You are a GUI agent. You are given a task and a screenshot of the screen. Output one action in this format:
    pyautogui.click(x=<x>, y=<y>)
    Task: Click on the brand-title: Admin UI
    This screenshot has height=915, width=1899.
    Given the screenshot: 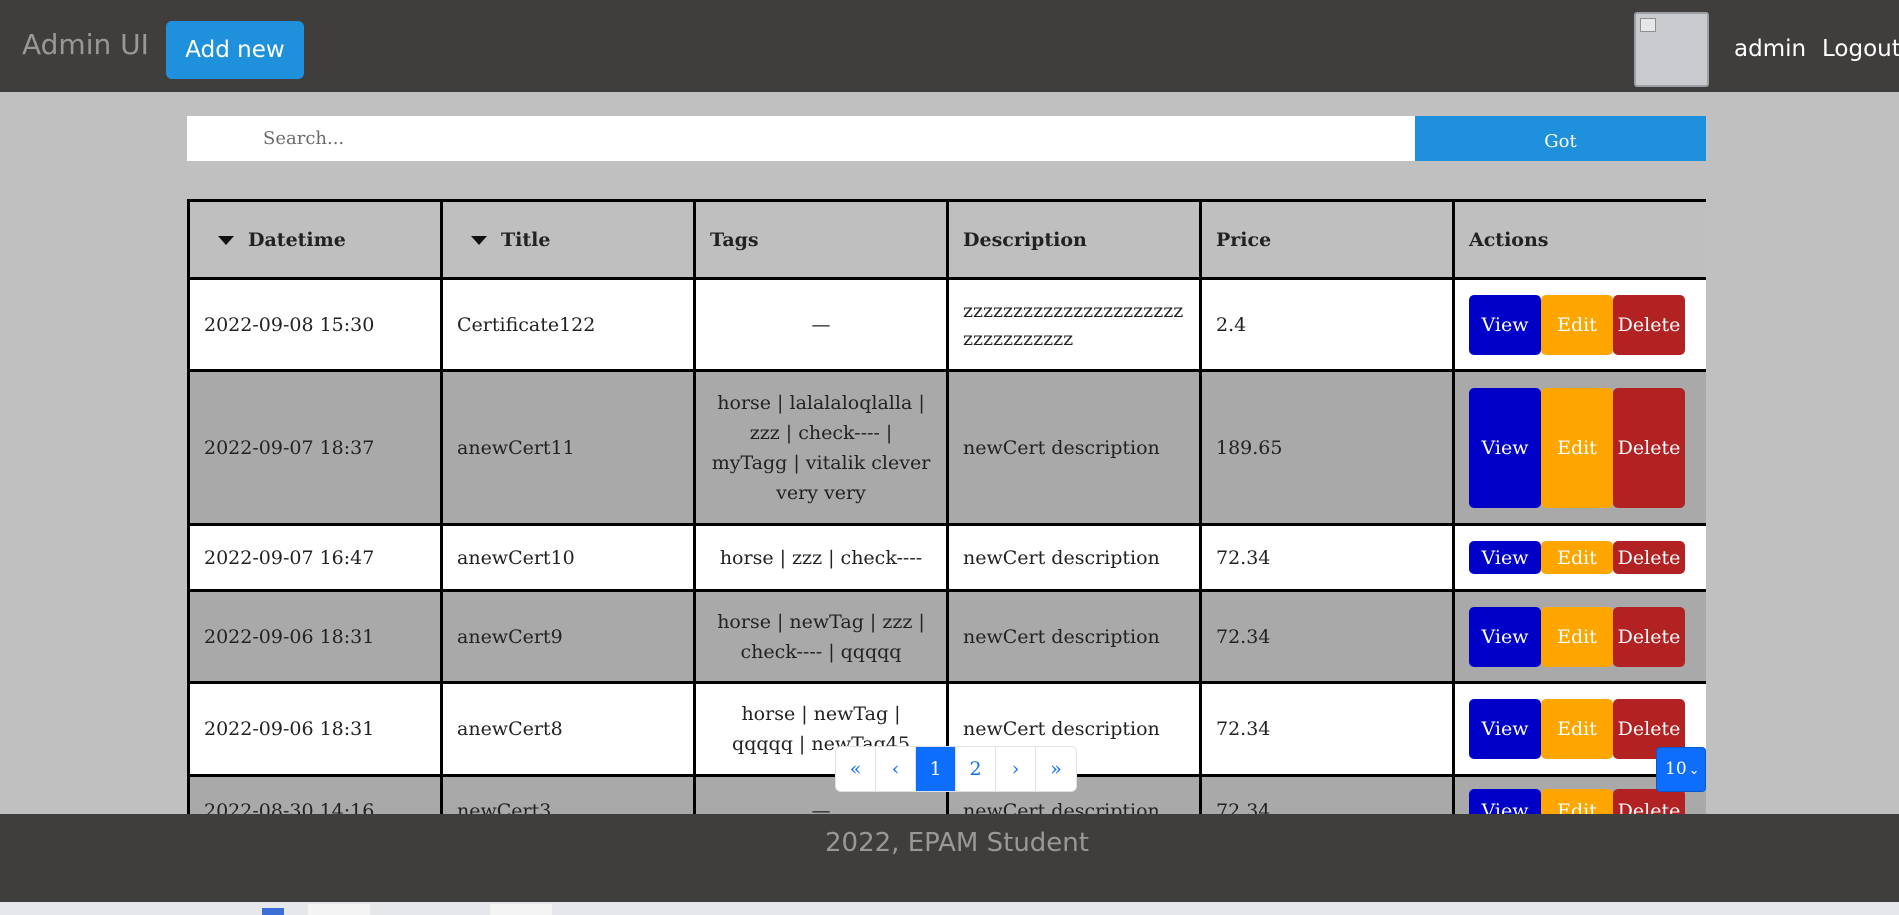 What is the action you would take?
    pyautogui.click(x=85, y=44)
    